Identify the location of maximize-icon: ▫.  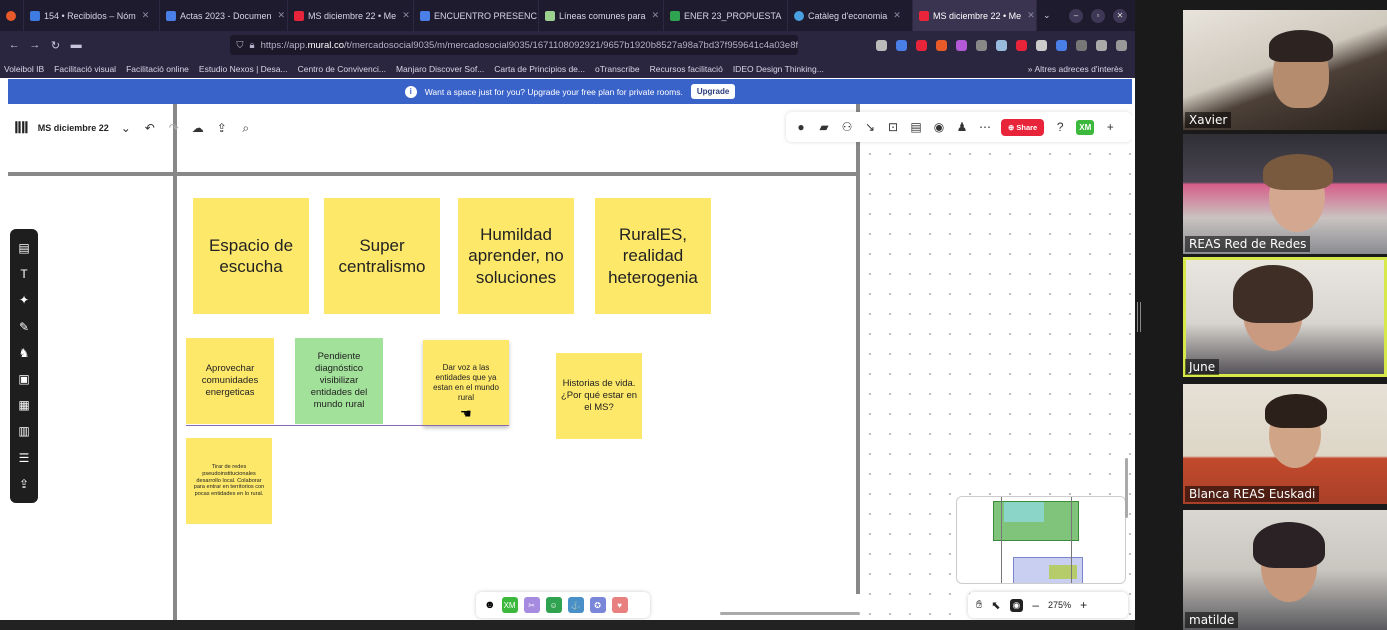
(1098, 15).